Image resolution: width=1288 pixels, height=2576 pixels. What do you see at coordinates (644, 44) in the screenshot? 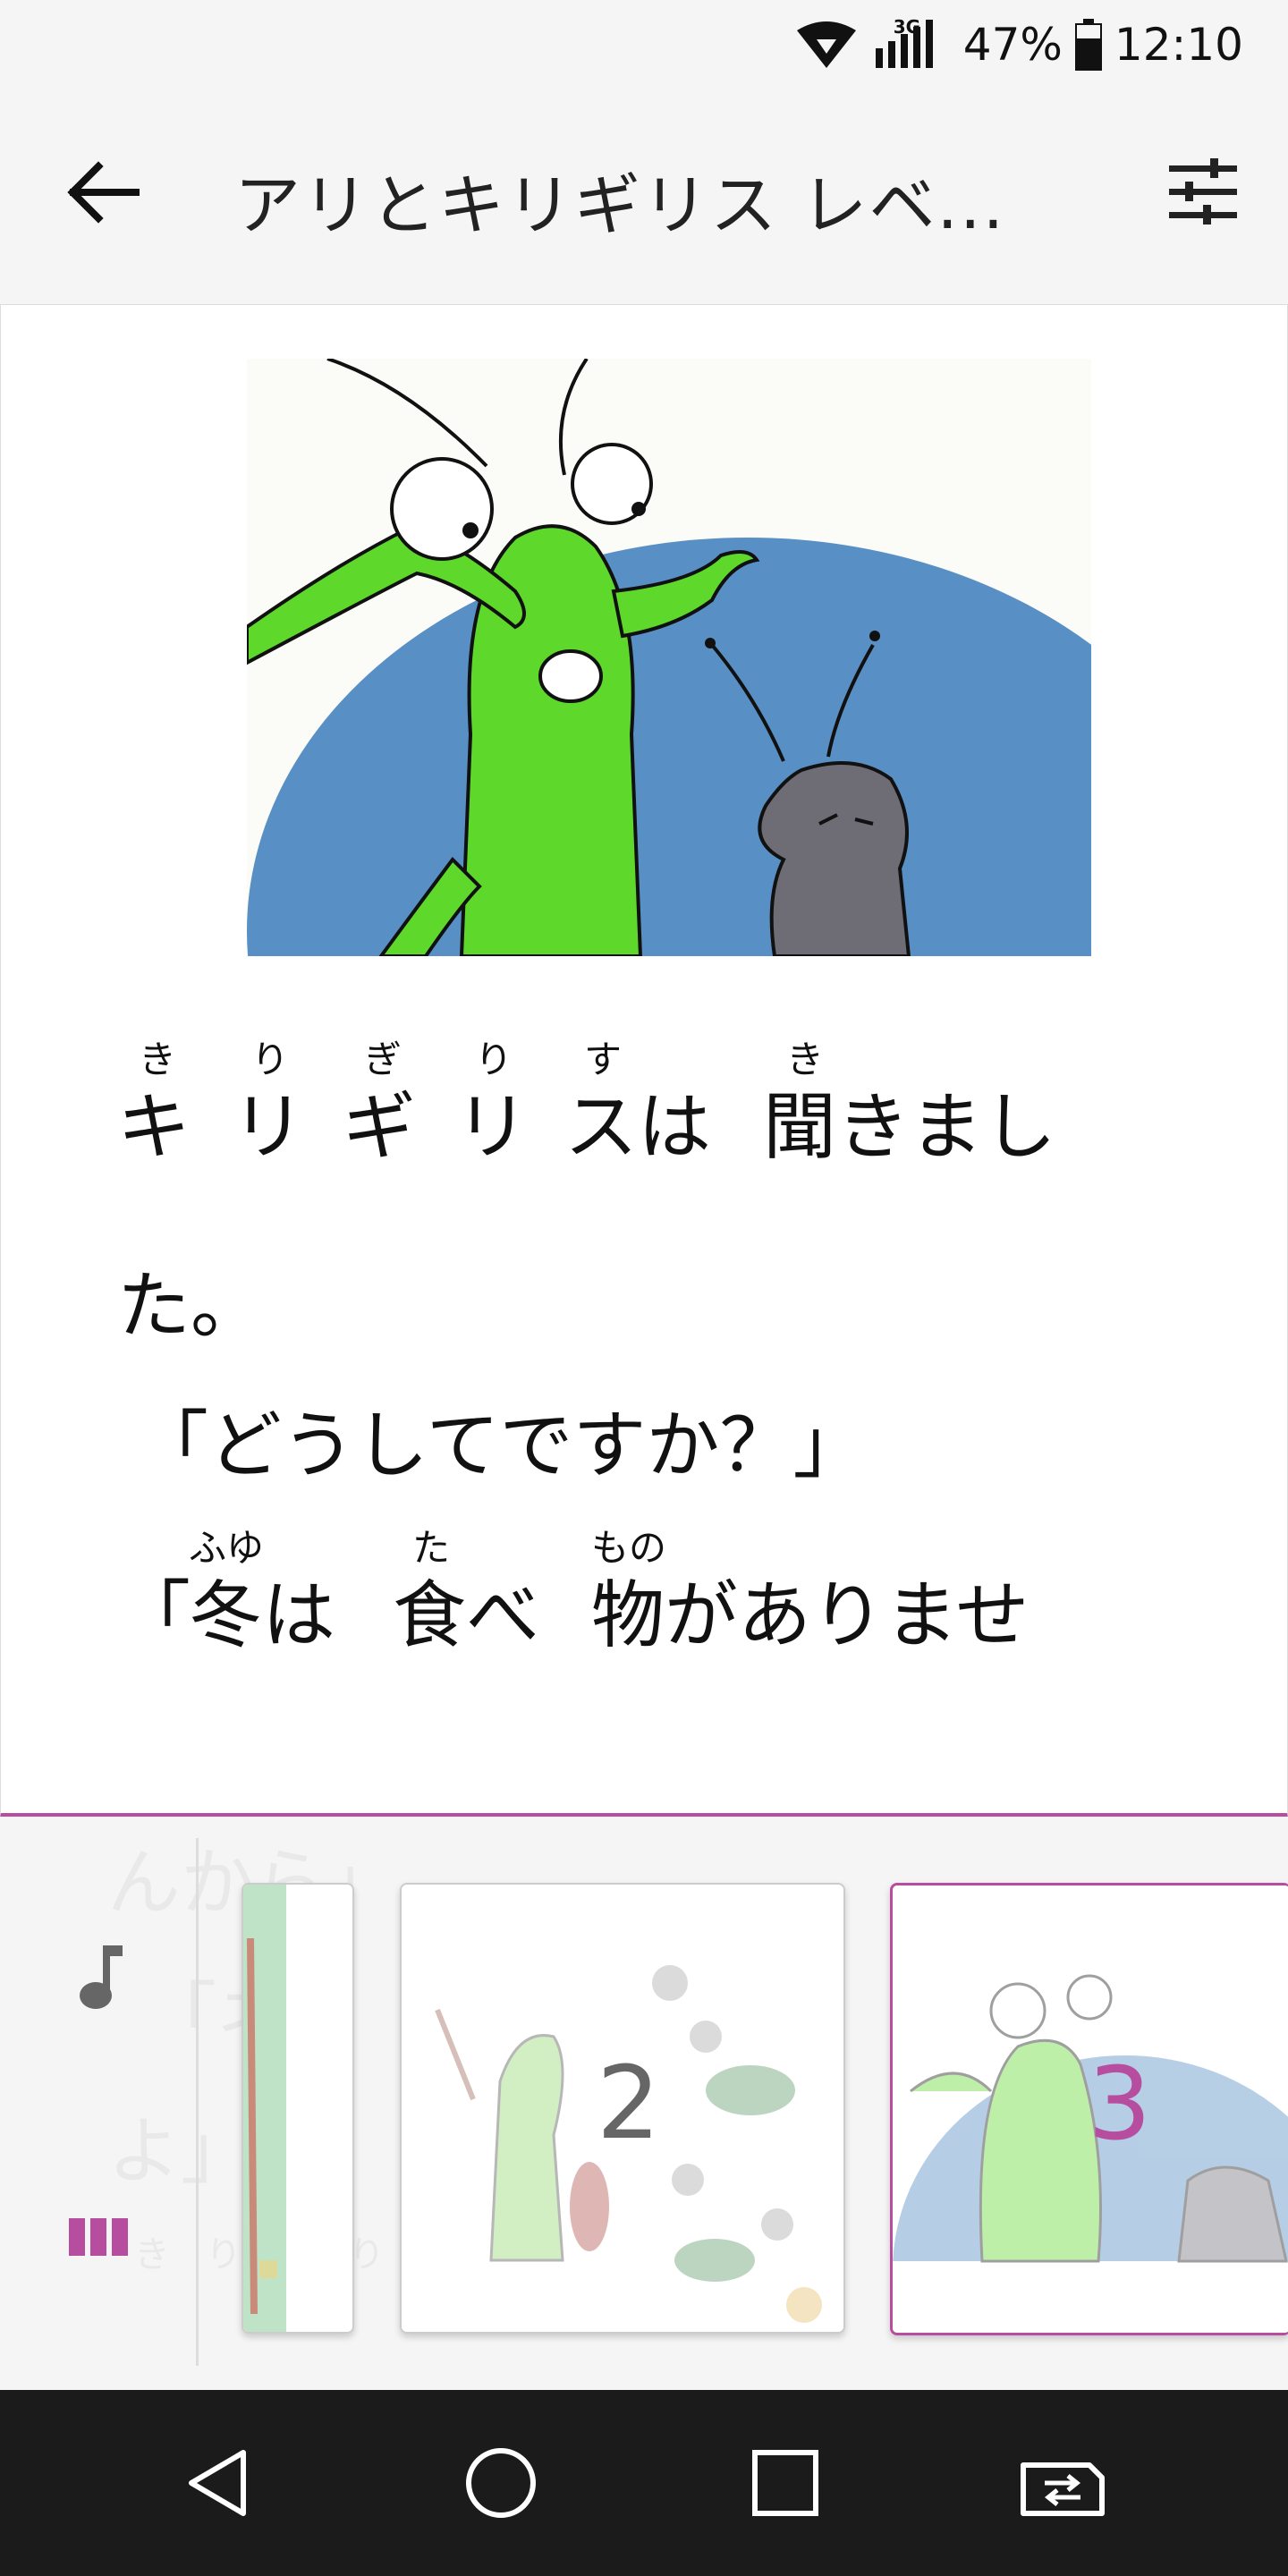
I see `status-bar: 3G 47% 12:10` at bounding box center [644, 44].